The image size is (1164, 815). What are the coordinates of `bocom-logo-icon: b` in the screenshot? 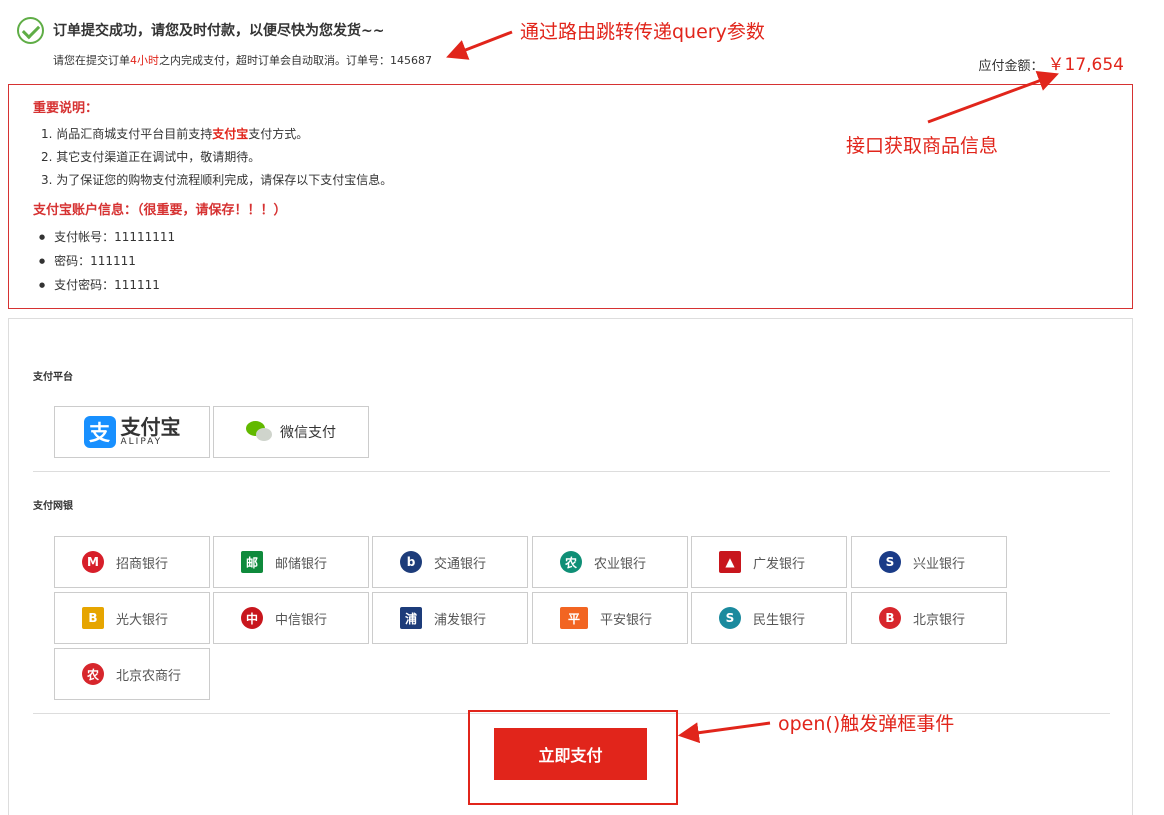 It's located at (411, 562).